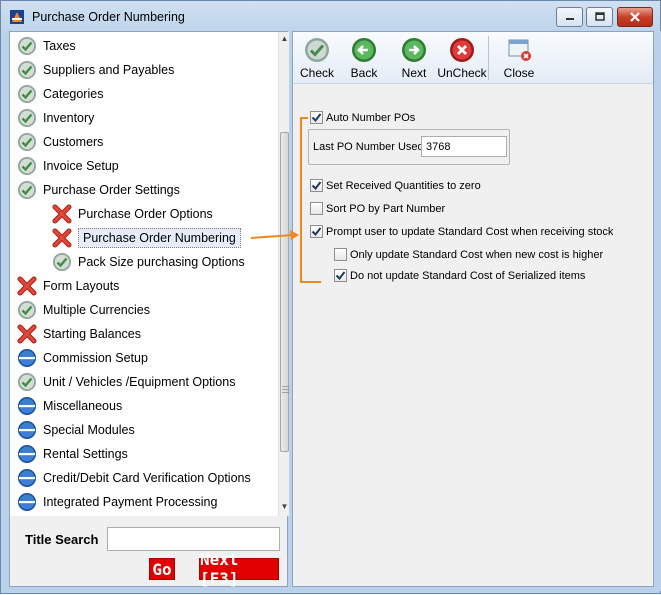 This screenshot has width=661, height=595. What do you see at coordinates (519, 59) in the screenshot?
I see `close-button: Close` at bounding box center [519, 59].